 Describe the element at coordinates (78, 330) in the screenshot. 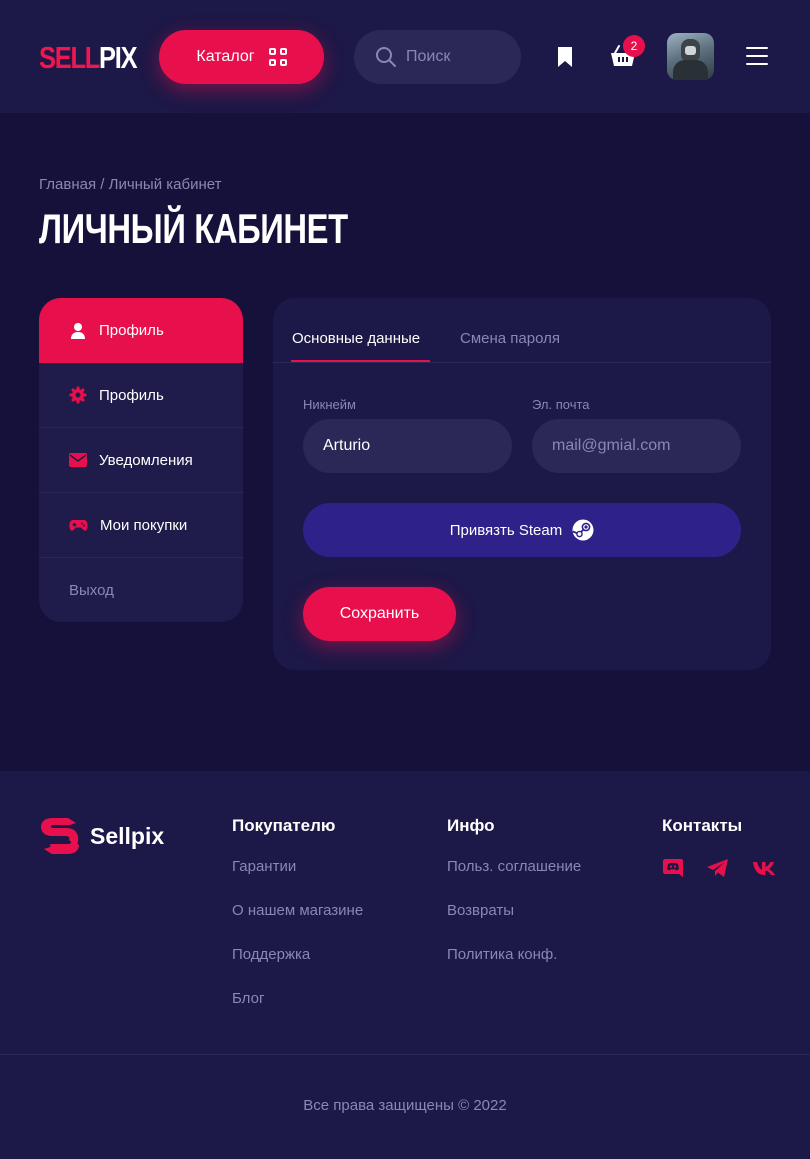

I see `user-icon` at that location.